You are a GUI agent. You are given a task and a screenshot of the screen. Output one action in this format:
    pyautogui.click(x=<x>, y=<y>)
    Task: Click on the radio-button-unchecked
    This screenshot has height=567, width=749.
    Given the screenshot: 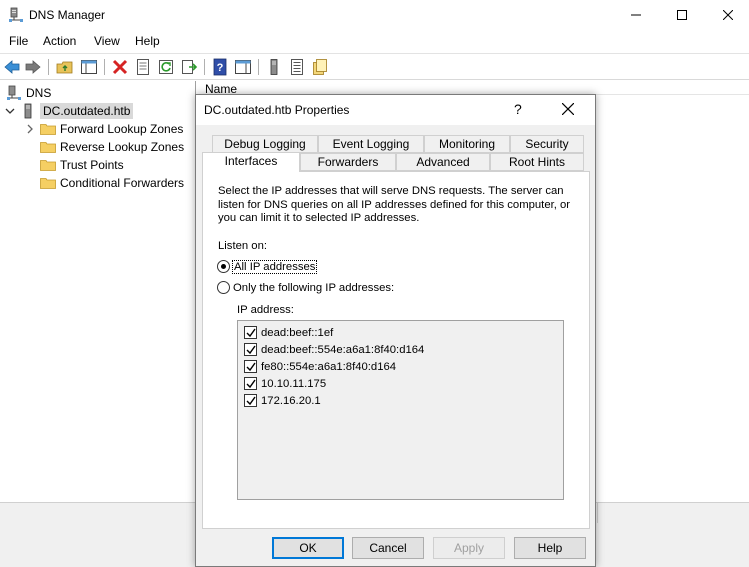 What is the action you would take?
    pyautogui.click(x=223, y=287)
    